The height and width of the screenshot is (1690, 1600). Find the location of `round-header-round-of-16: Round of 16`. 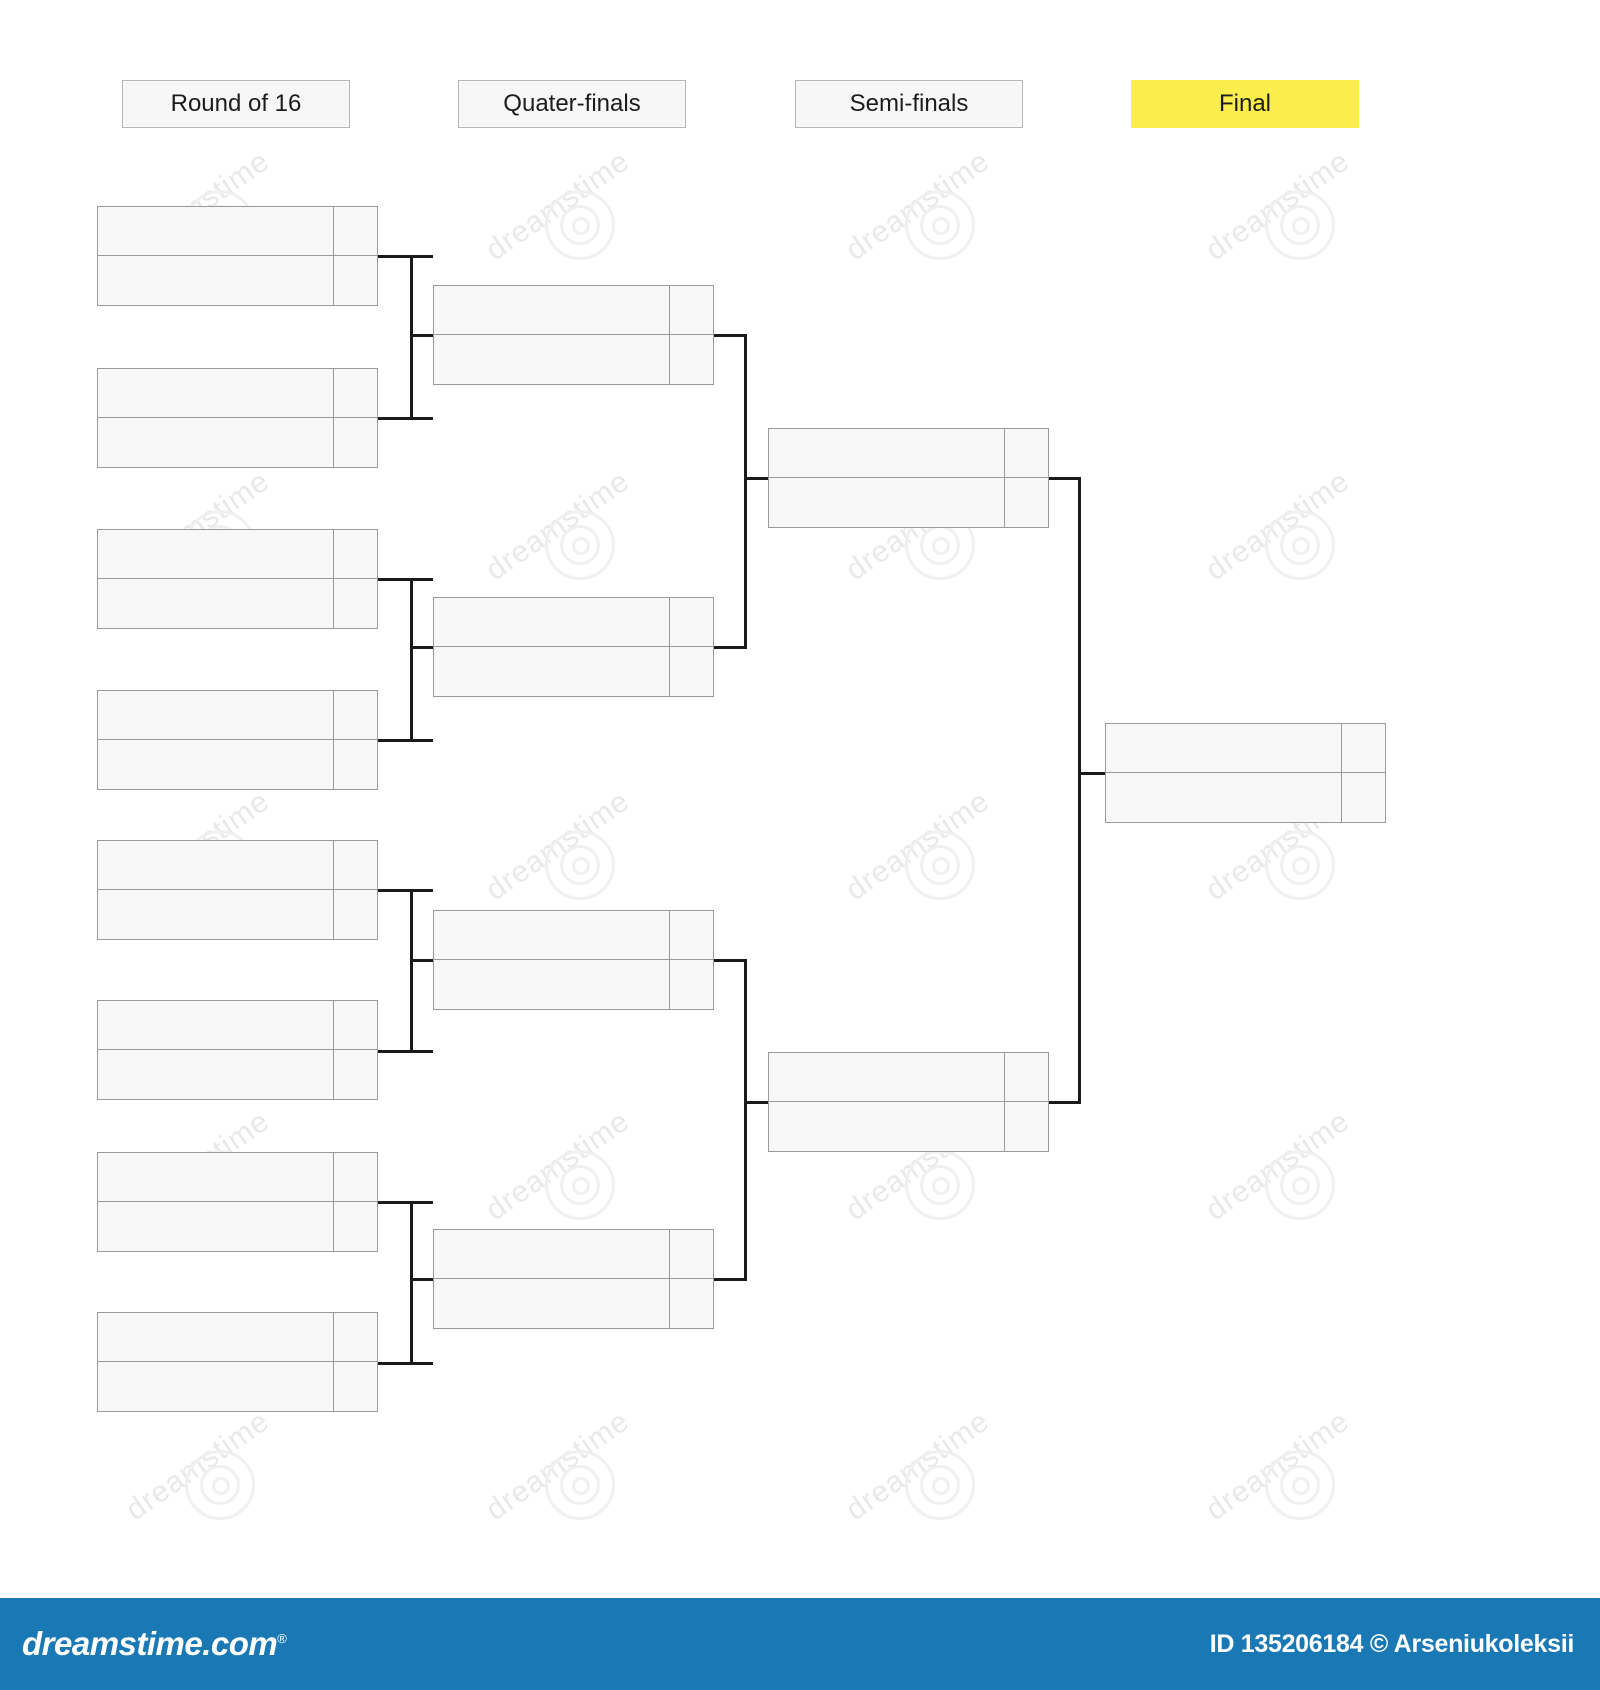

round-header-round-of-16: Round of 16 is located at coordinates (236, 104).